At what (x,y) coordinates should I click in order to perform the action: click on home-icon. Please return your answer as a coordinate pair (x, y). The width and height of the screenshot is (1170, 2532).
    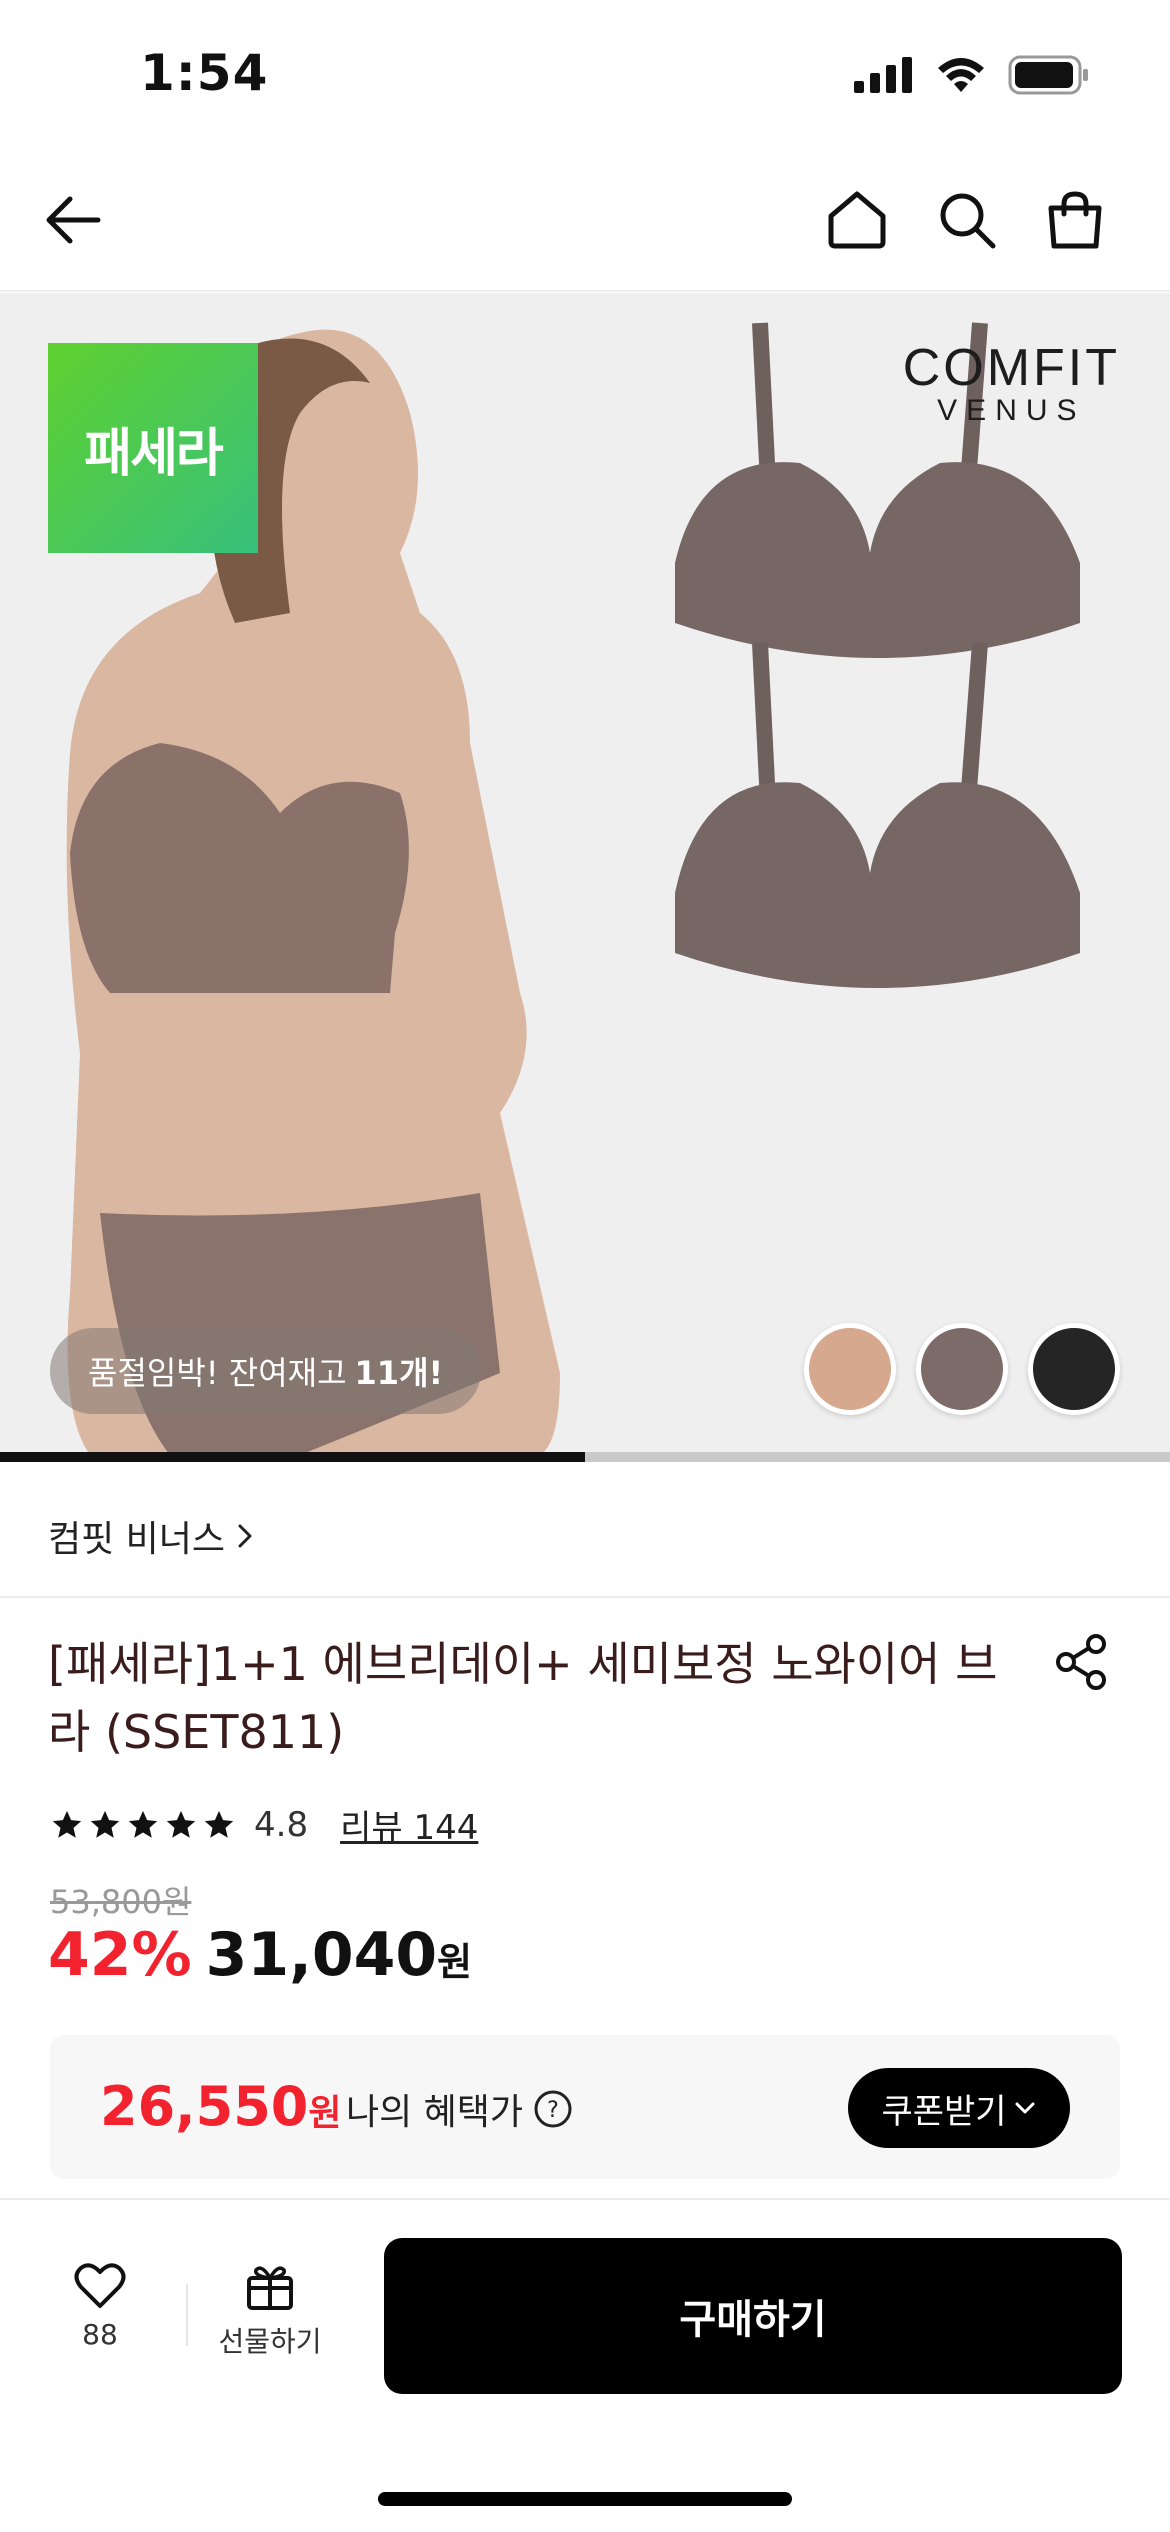
    Looking at the image, I should click on (857, 220).